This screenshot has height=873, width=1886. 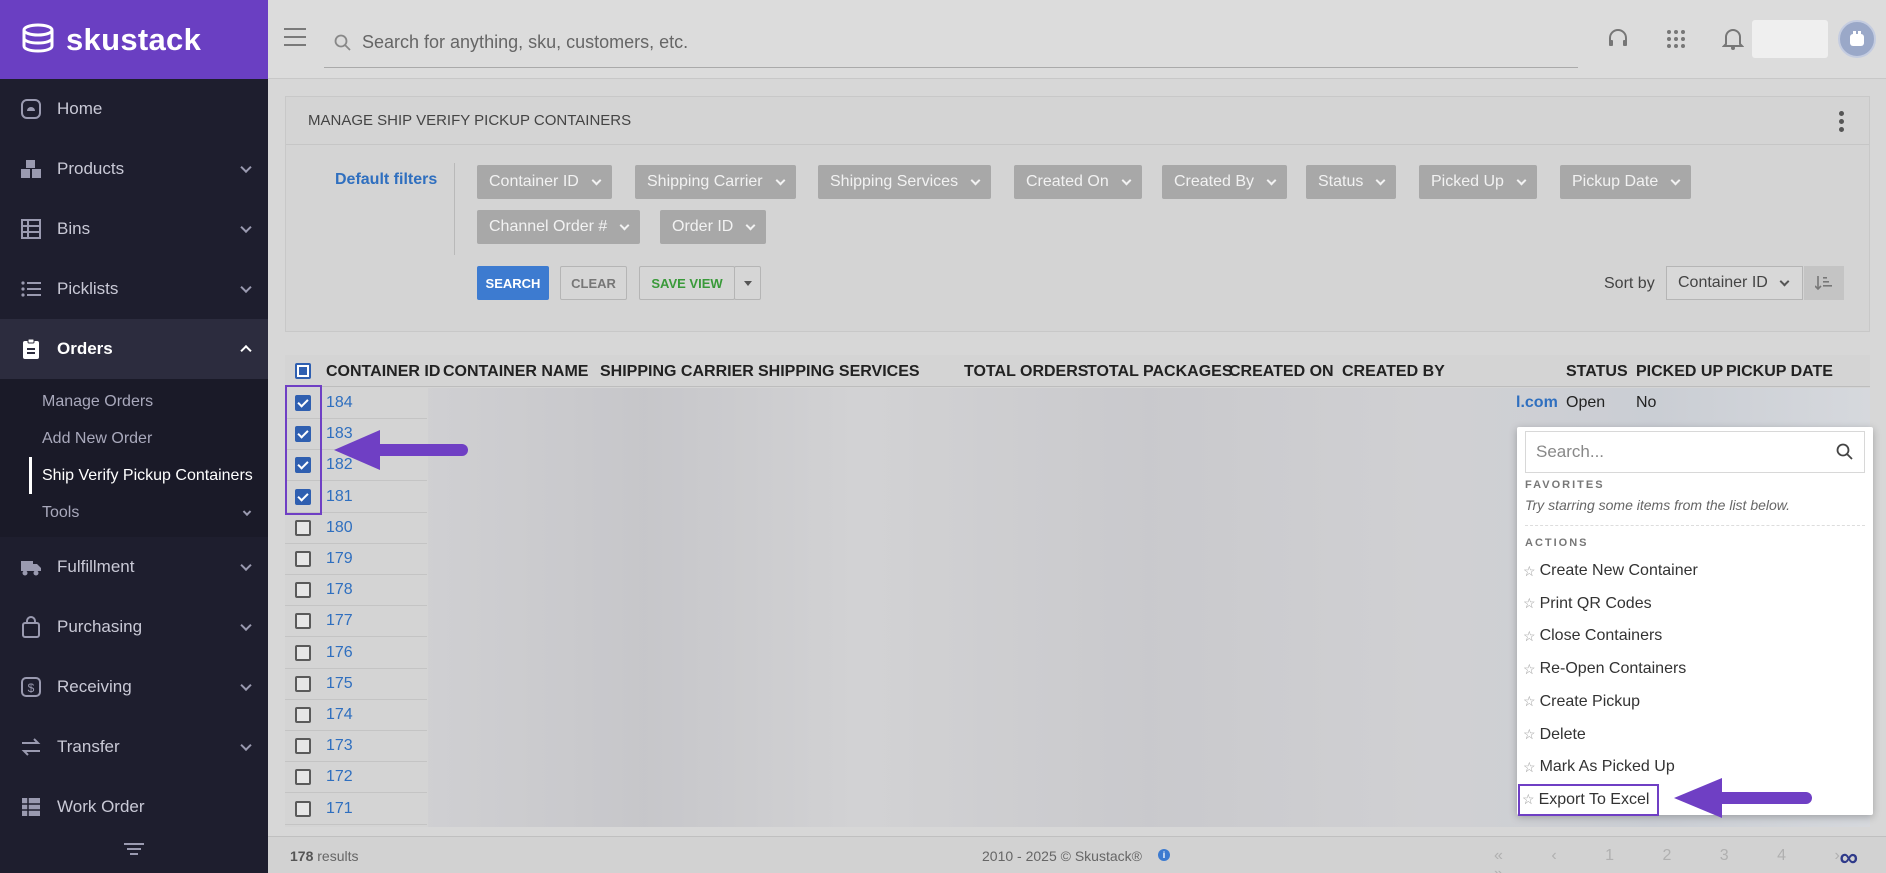 What do you see at coordinates (134, 687) in the screenshot?
I see `sidebar-item-receiving: $ Receiving` at bounding box center [134, 687].